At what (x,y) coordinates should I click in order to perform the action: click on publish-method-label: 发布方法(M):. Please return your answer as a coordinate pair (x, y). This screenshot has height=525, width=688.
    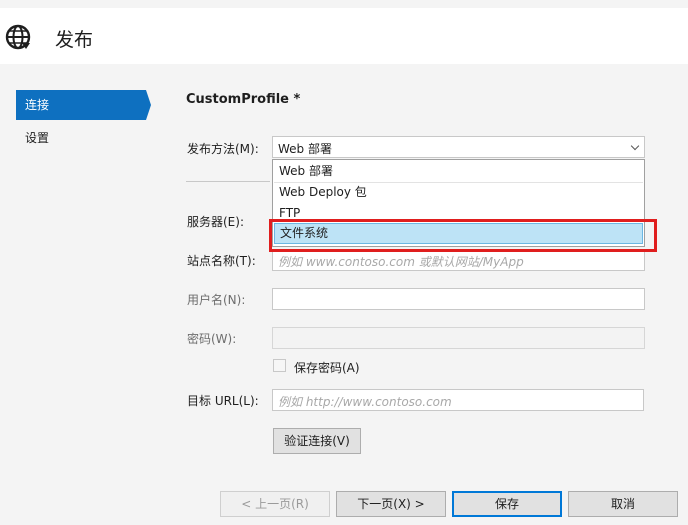
    Looking at the image, I should click on (223, 149).